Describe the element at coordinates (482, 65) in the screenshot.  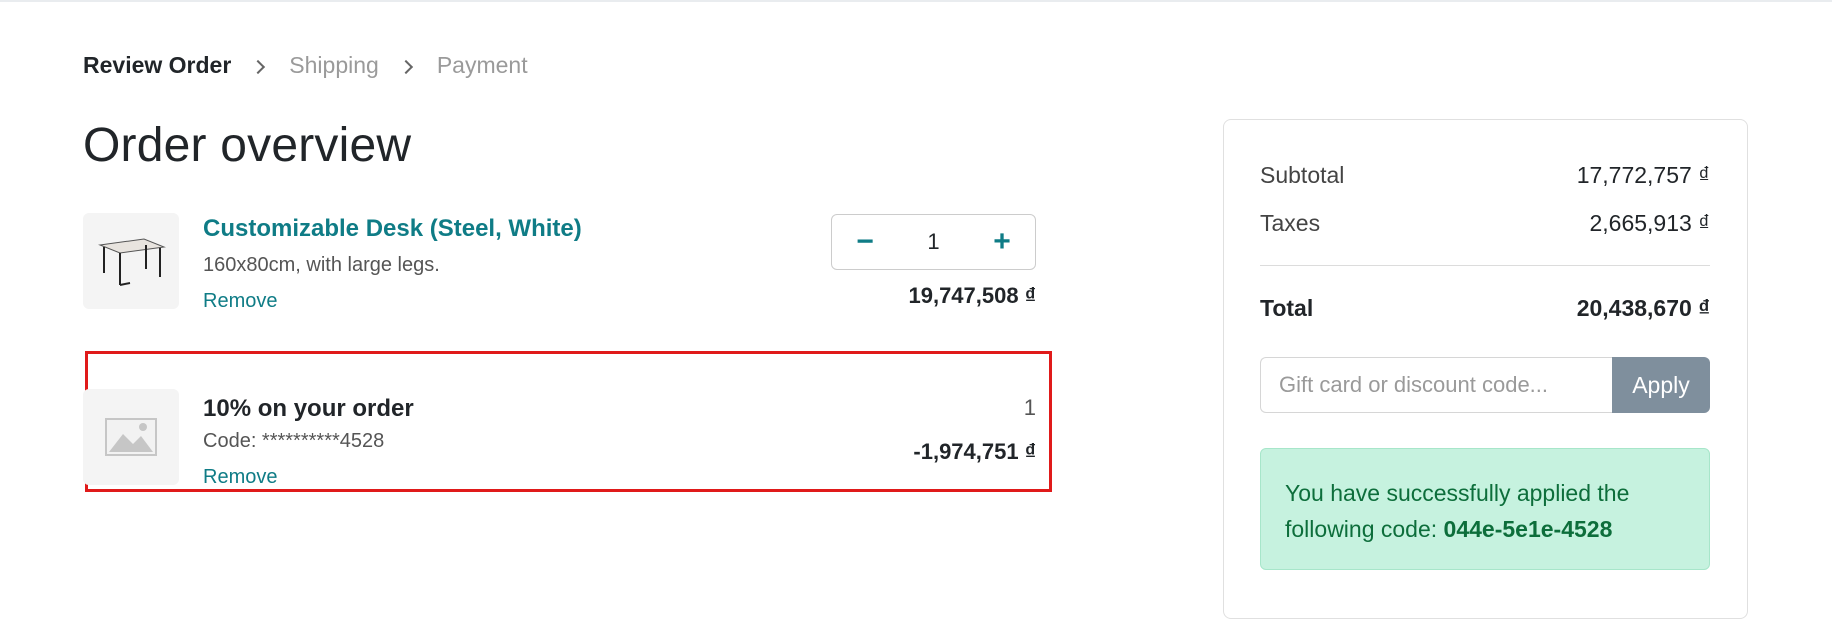
I see `breadcrumb-step-payment: Payment` at that location.